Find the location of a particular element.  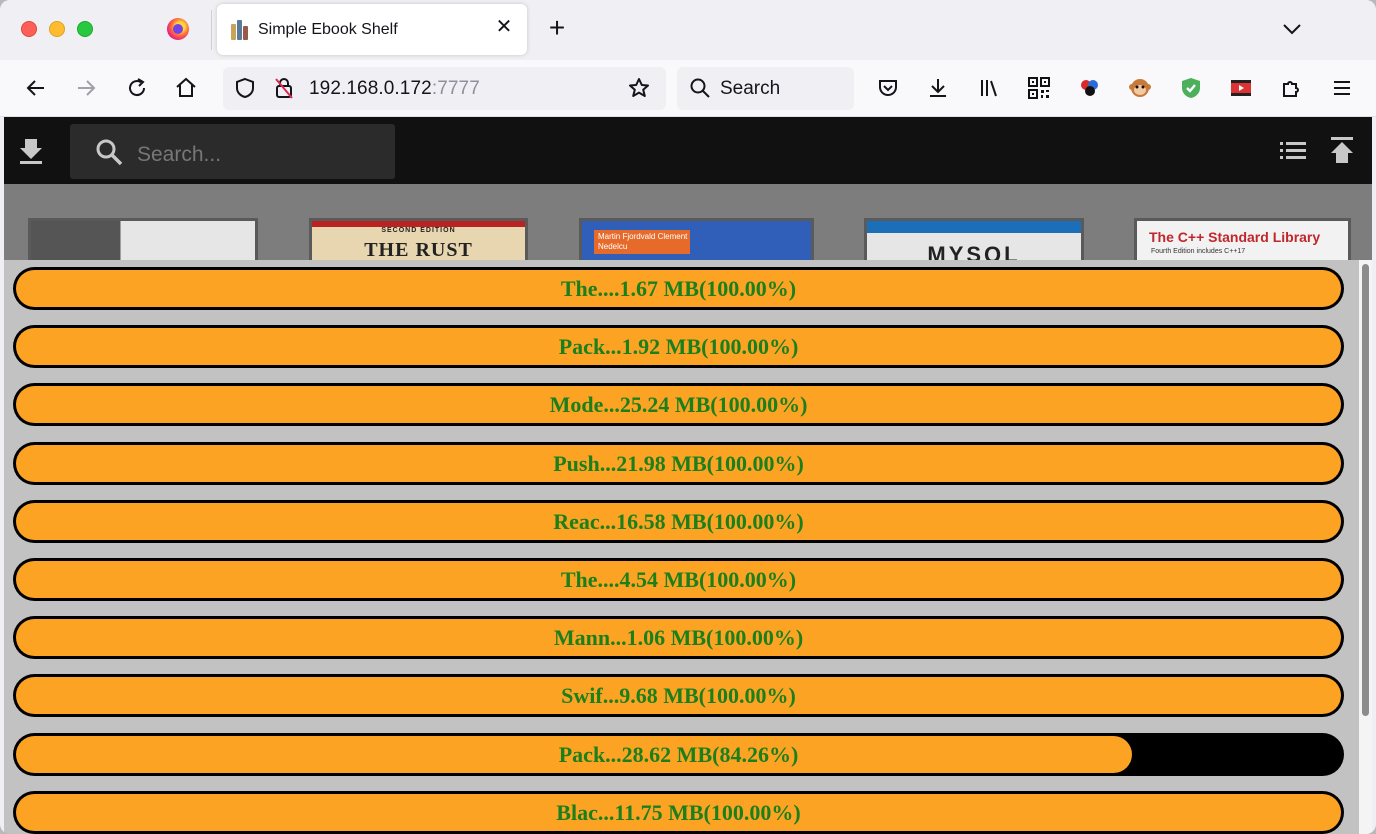

forward-arrow-icon is located at coordinates (87, 88).